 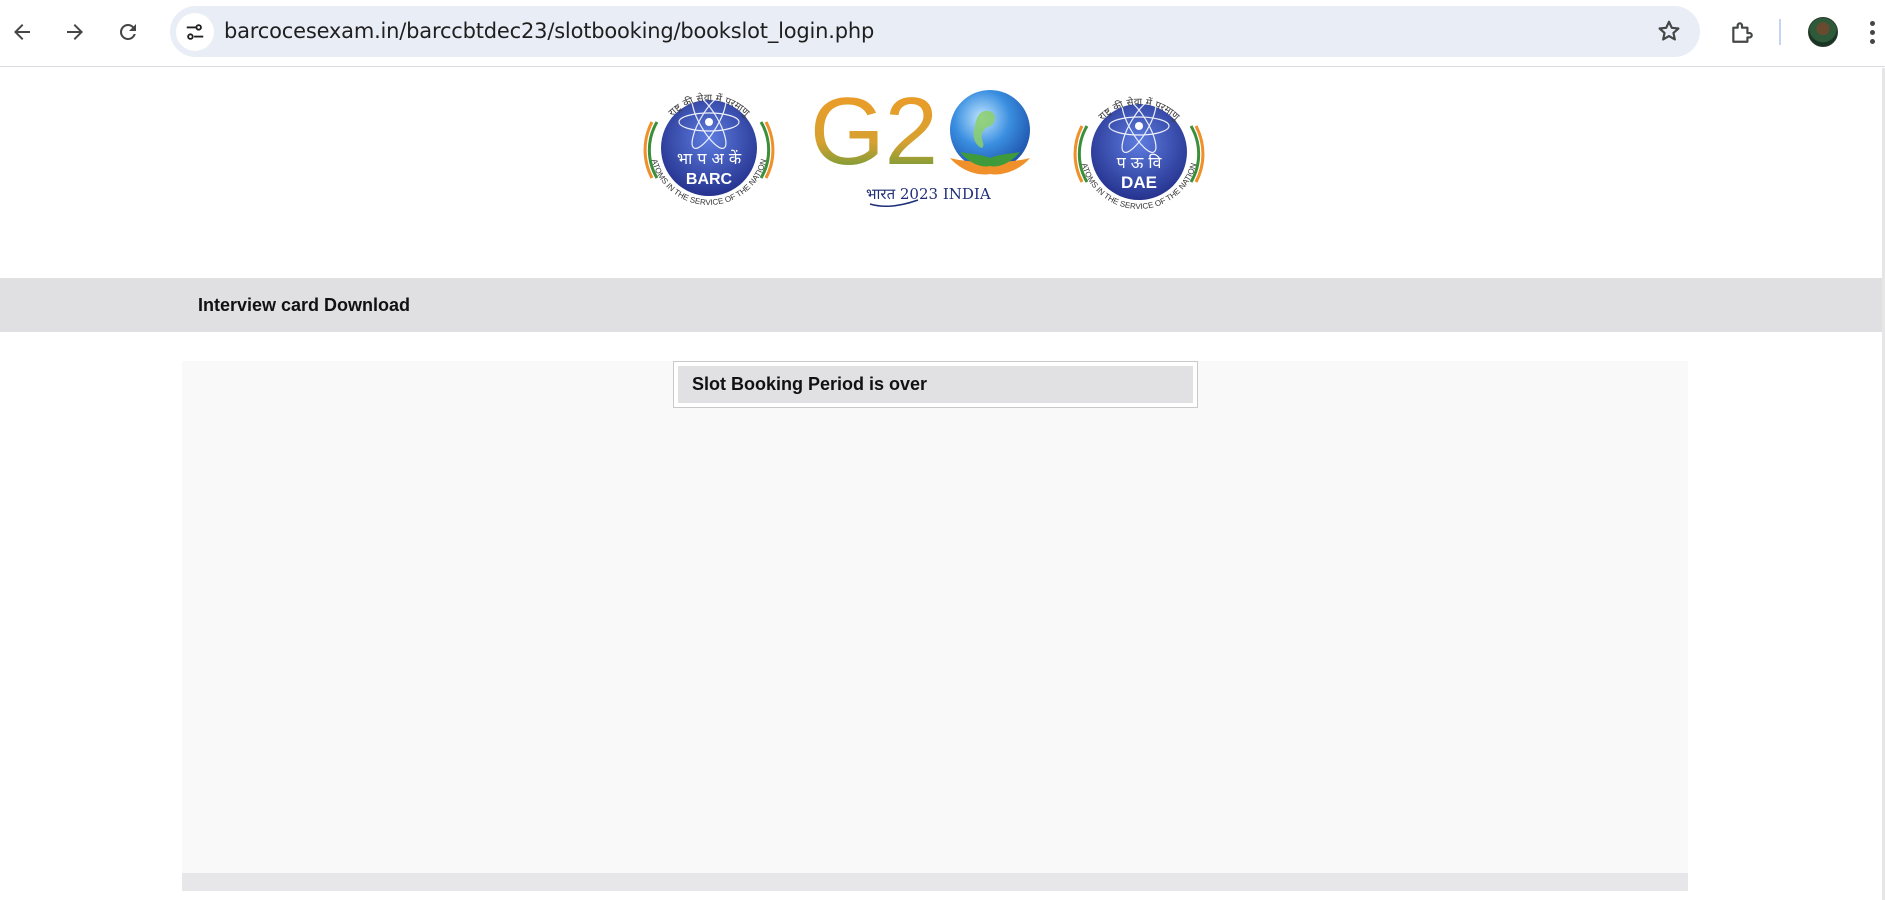 I want to click on notice-box: Slot Booking Period is over, so click(x=935, y=384).